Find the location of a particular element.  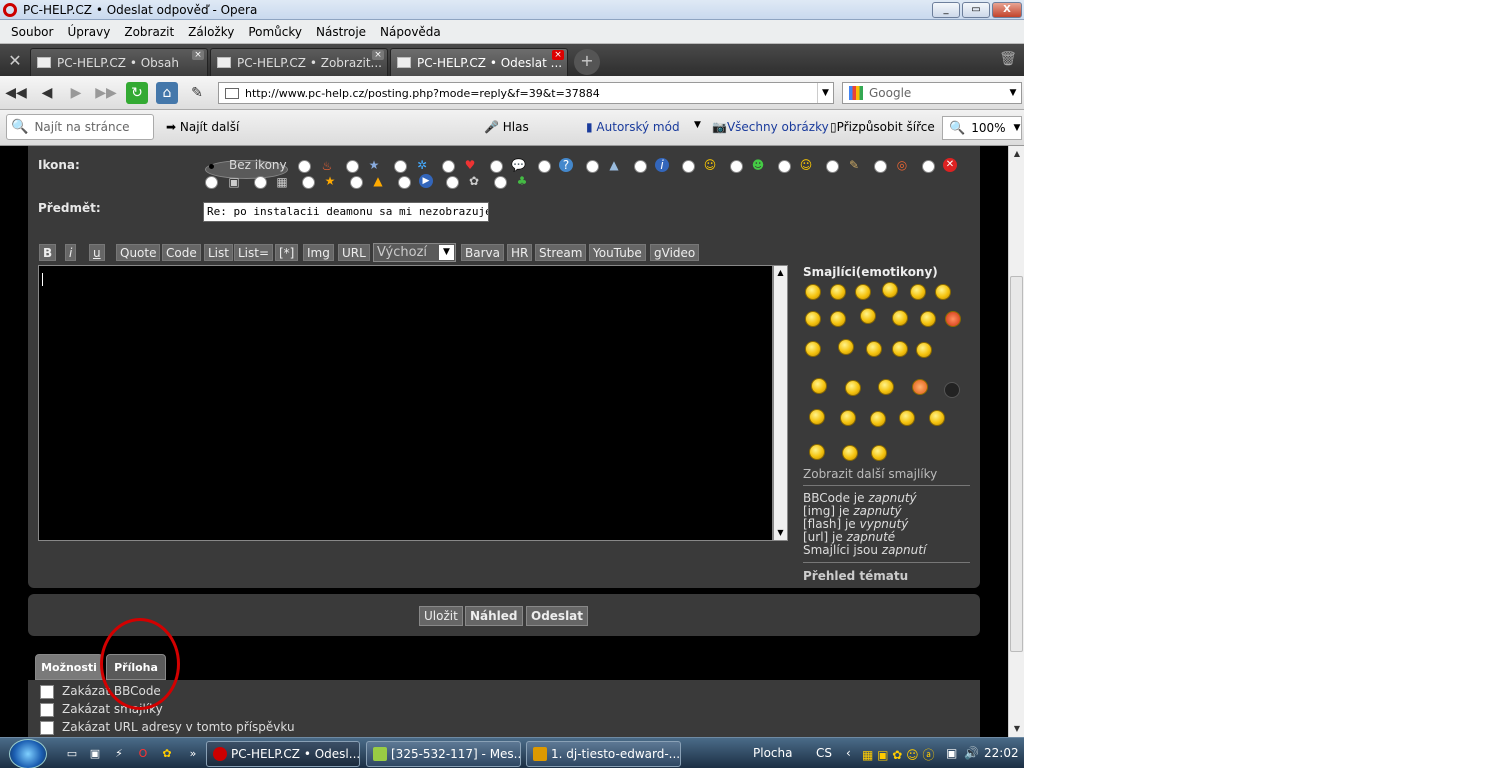

youtube-button: YouTube is located at coordinates (617, 252).